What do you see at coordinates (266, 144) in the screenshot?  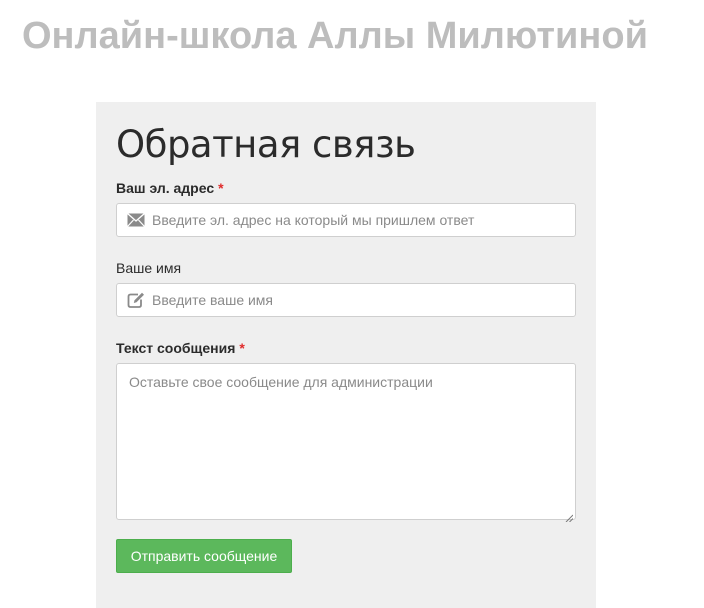 I see `form-heading: Обратная связь` at bounding box center [266, 144].